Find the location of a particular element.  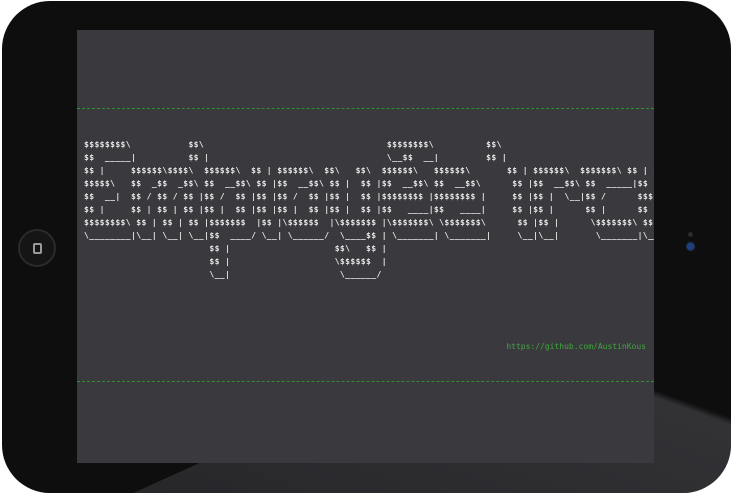

front-camera is located at coordinates (690, 246).